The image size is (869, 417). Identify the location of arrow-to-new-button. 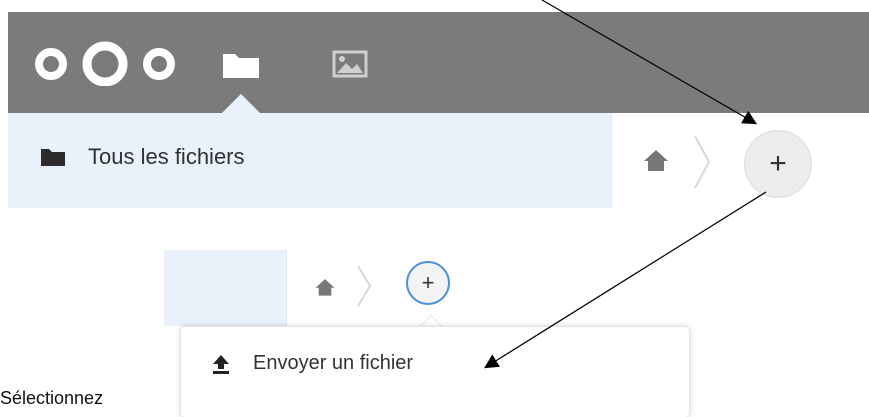
(649, 62).